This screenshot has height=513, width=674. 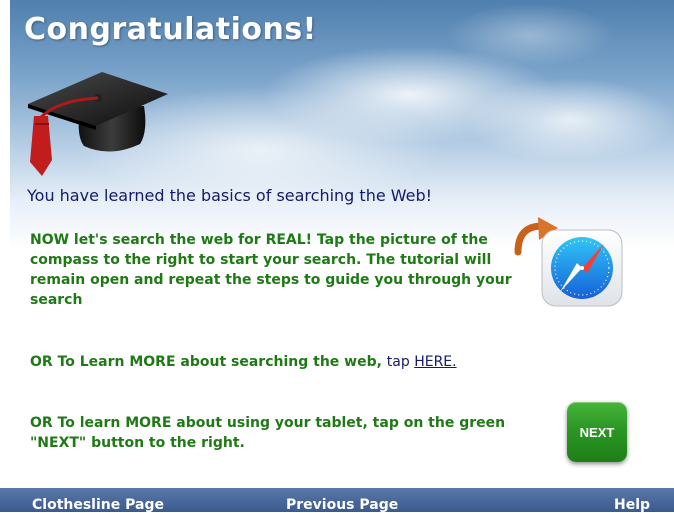 I want to click on help-link: Help, so click(x=632, y=505).